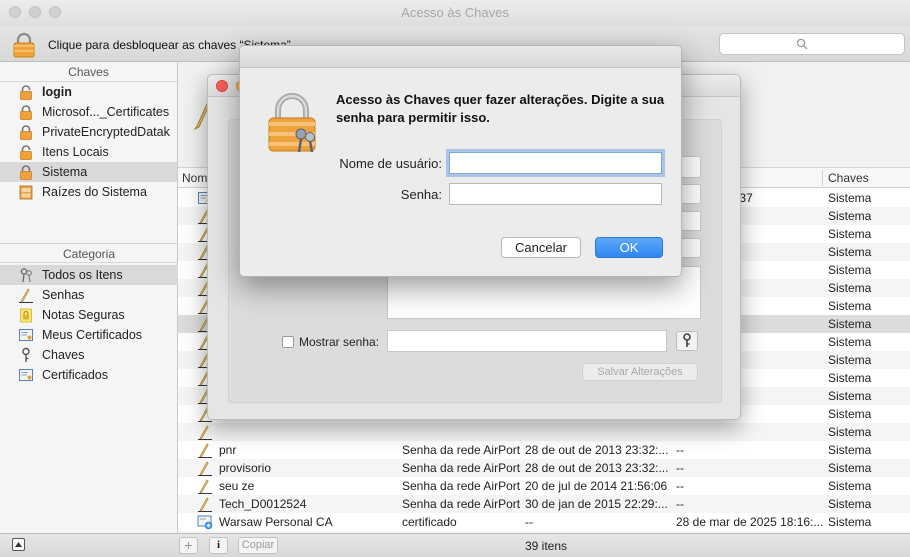 This screenshot has width=910, height=557. Describe the element at coordinates (188, 545) in the screenshot. I see `add-item-button: +` at that location.